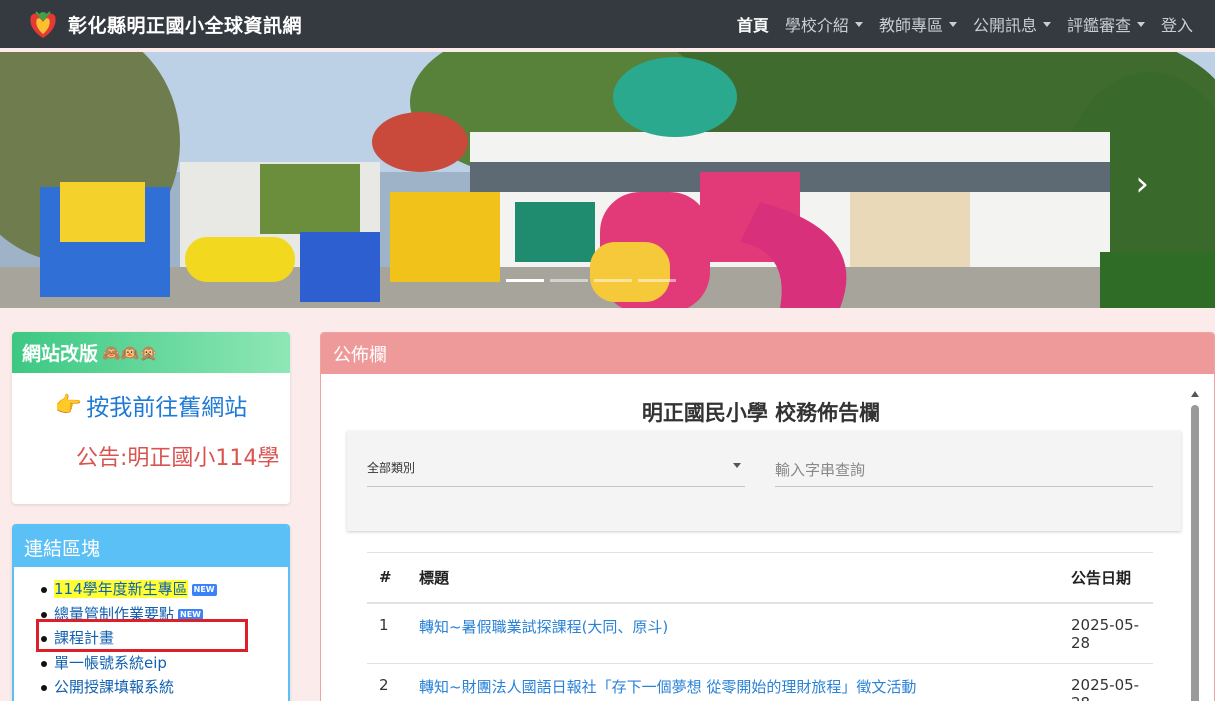  I want to click on revision-card: 網站改版 🙈🙉🙊 👉 按我前往舊網站 公告:明正國小114學, so click(151, 418).